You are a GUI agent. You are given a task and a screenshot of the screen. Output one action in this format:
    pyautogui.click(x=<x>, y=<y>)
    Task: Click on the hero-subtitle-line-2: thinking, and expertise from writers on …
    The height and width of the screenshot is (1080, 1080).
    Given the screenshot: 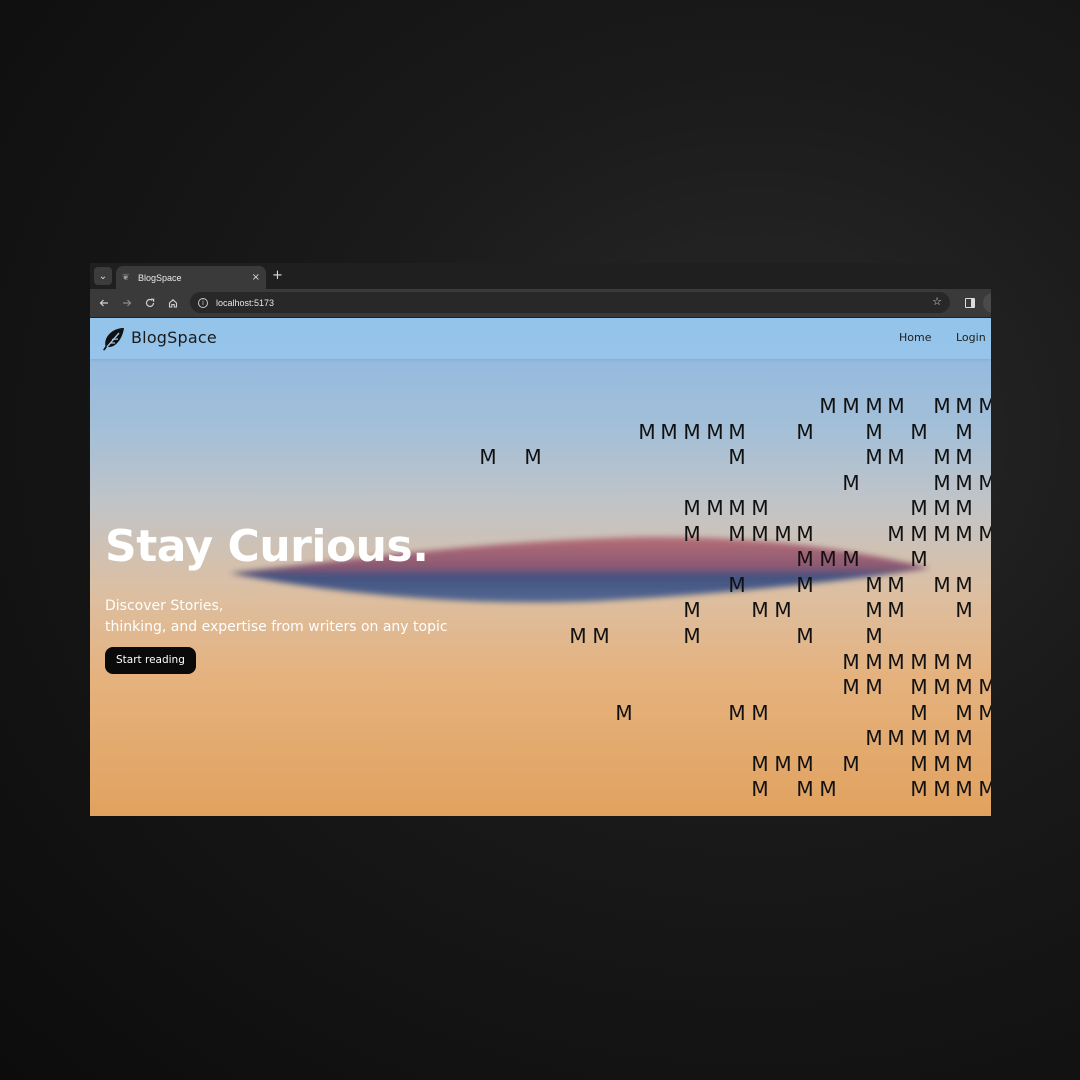 What is the action you would take?
    pyautogui.click(x=276, y=627)
    